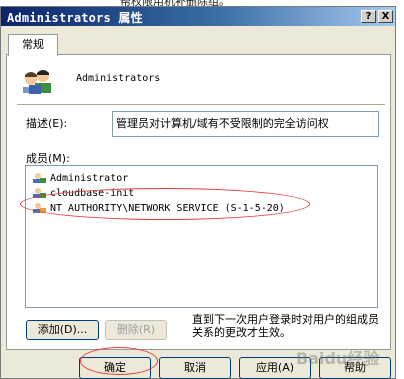  I want to click on window-title: Administrators 属性, so click(75, 18).